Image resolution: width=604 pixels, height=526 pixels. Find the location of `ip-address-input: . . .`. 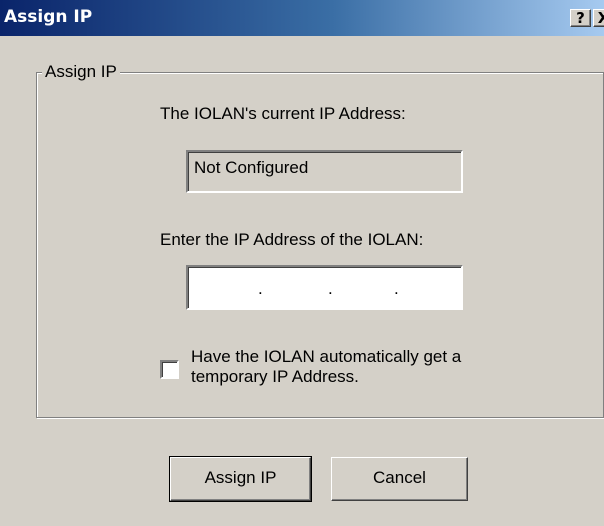

ip-address-input: . . . is located at coordinates (324, 287).